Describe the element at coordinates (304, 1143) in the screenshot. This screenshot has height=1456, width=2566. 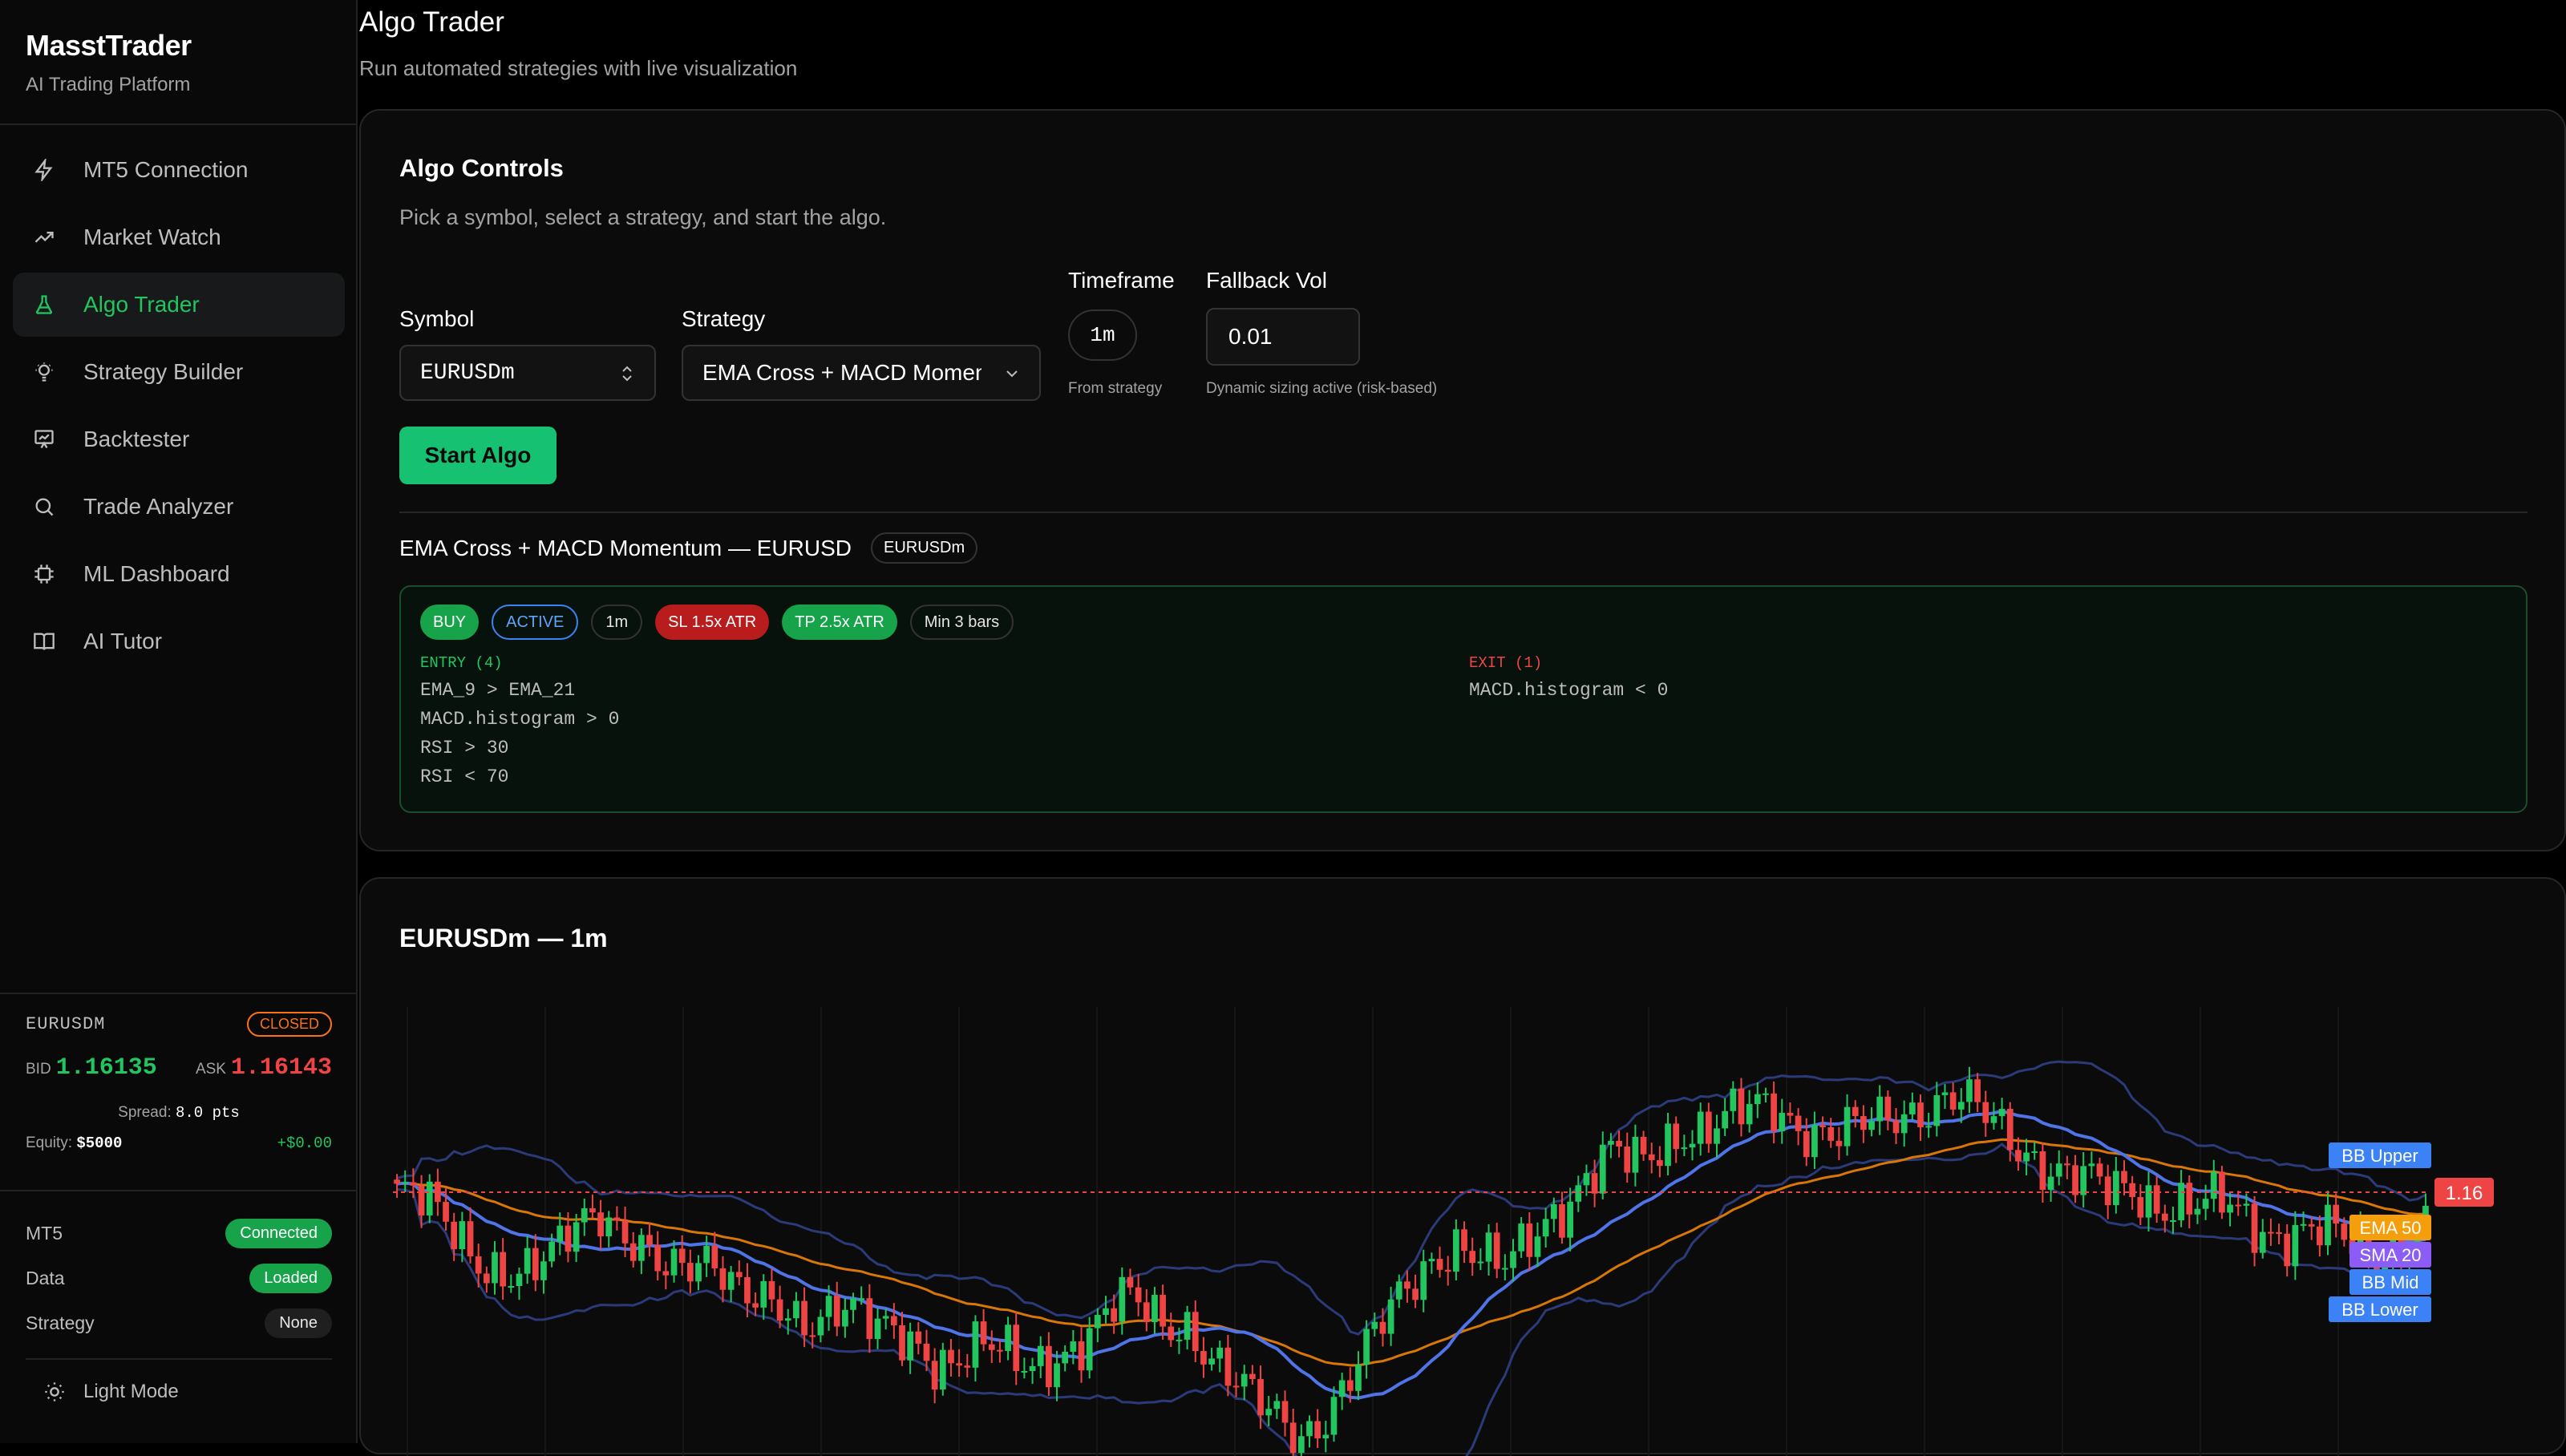
I see `pnl-value: +$0.00` at that location.